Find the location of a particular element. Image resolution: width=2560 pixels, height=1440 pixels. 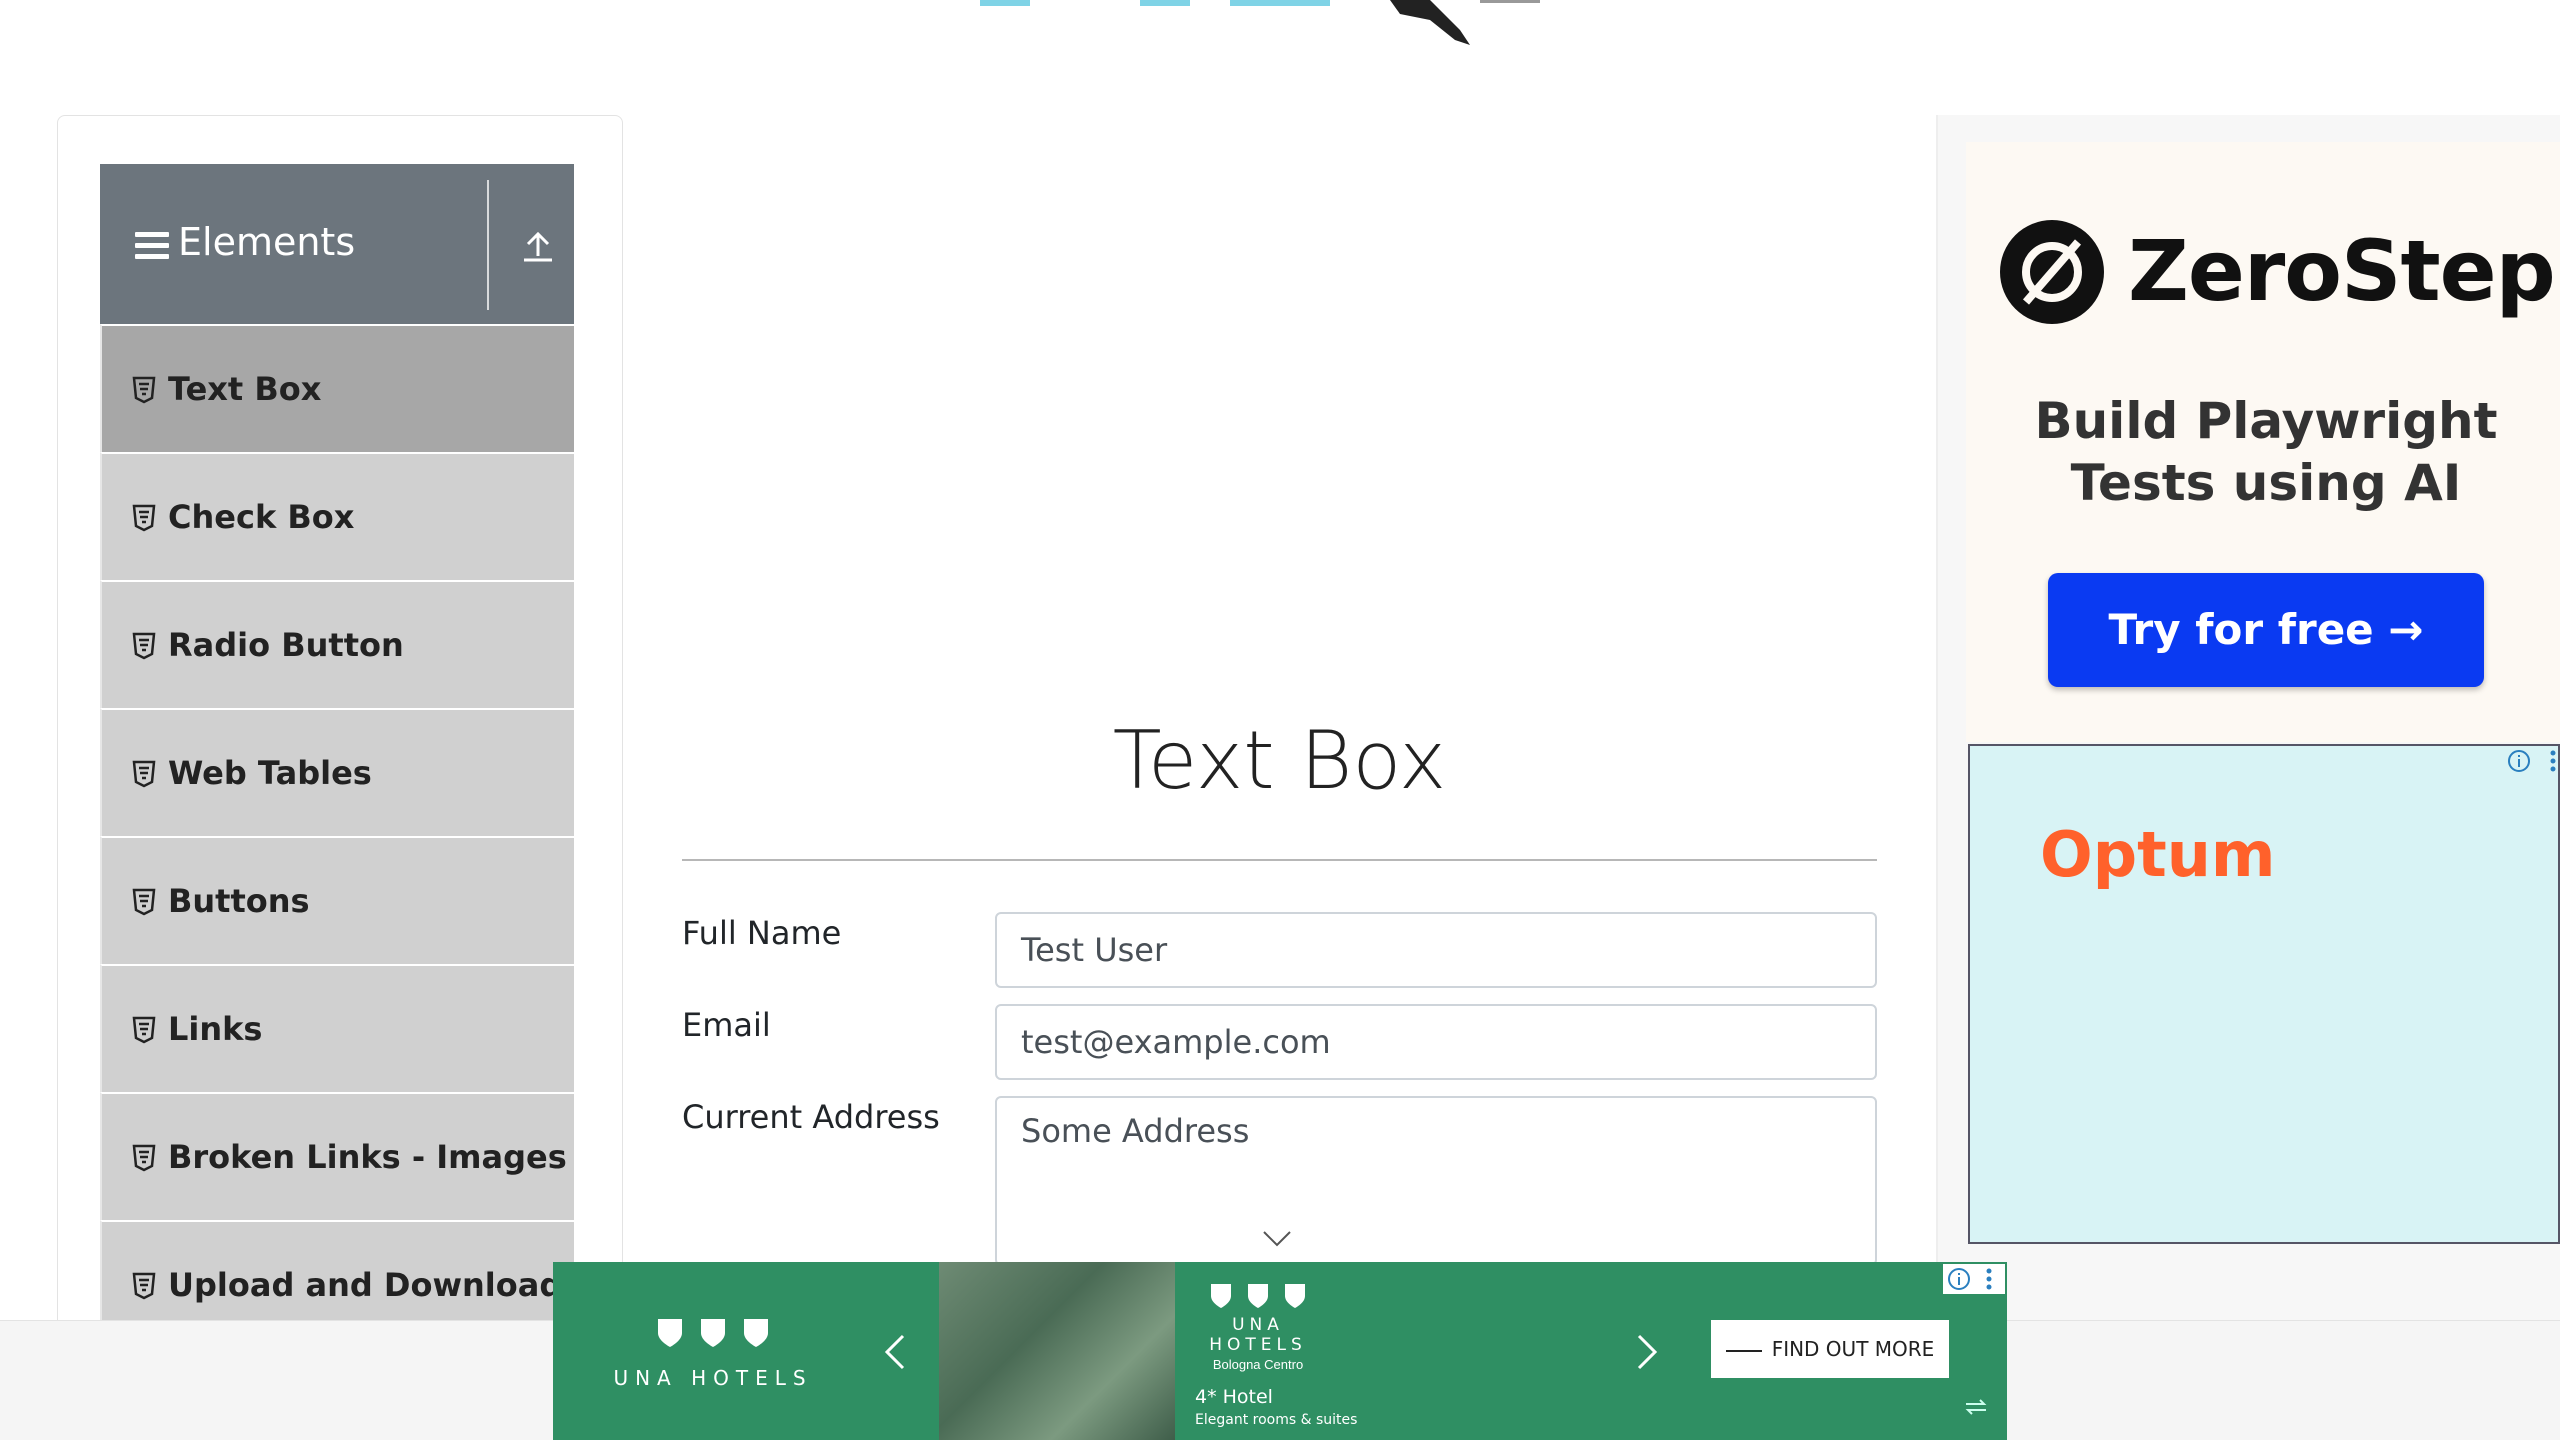

una-brand-text: UNA HOTELS is located at coordinates (713, 1378).